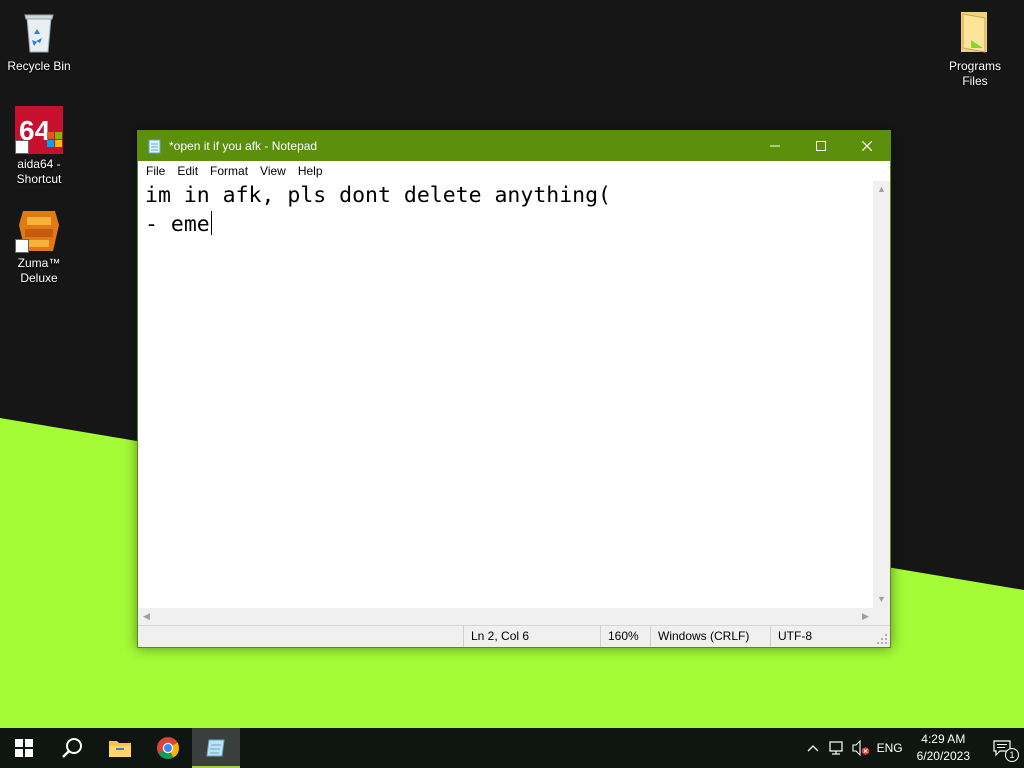 This screenshot has width=1024, height=768. I want to click on close-icon, so click(867, 146).